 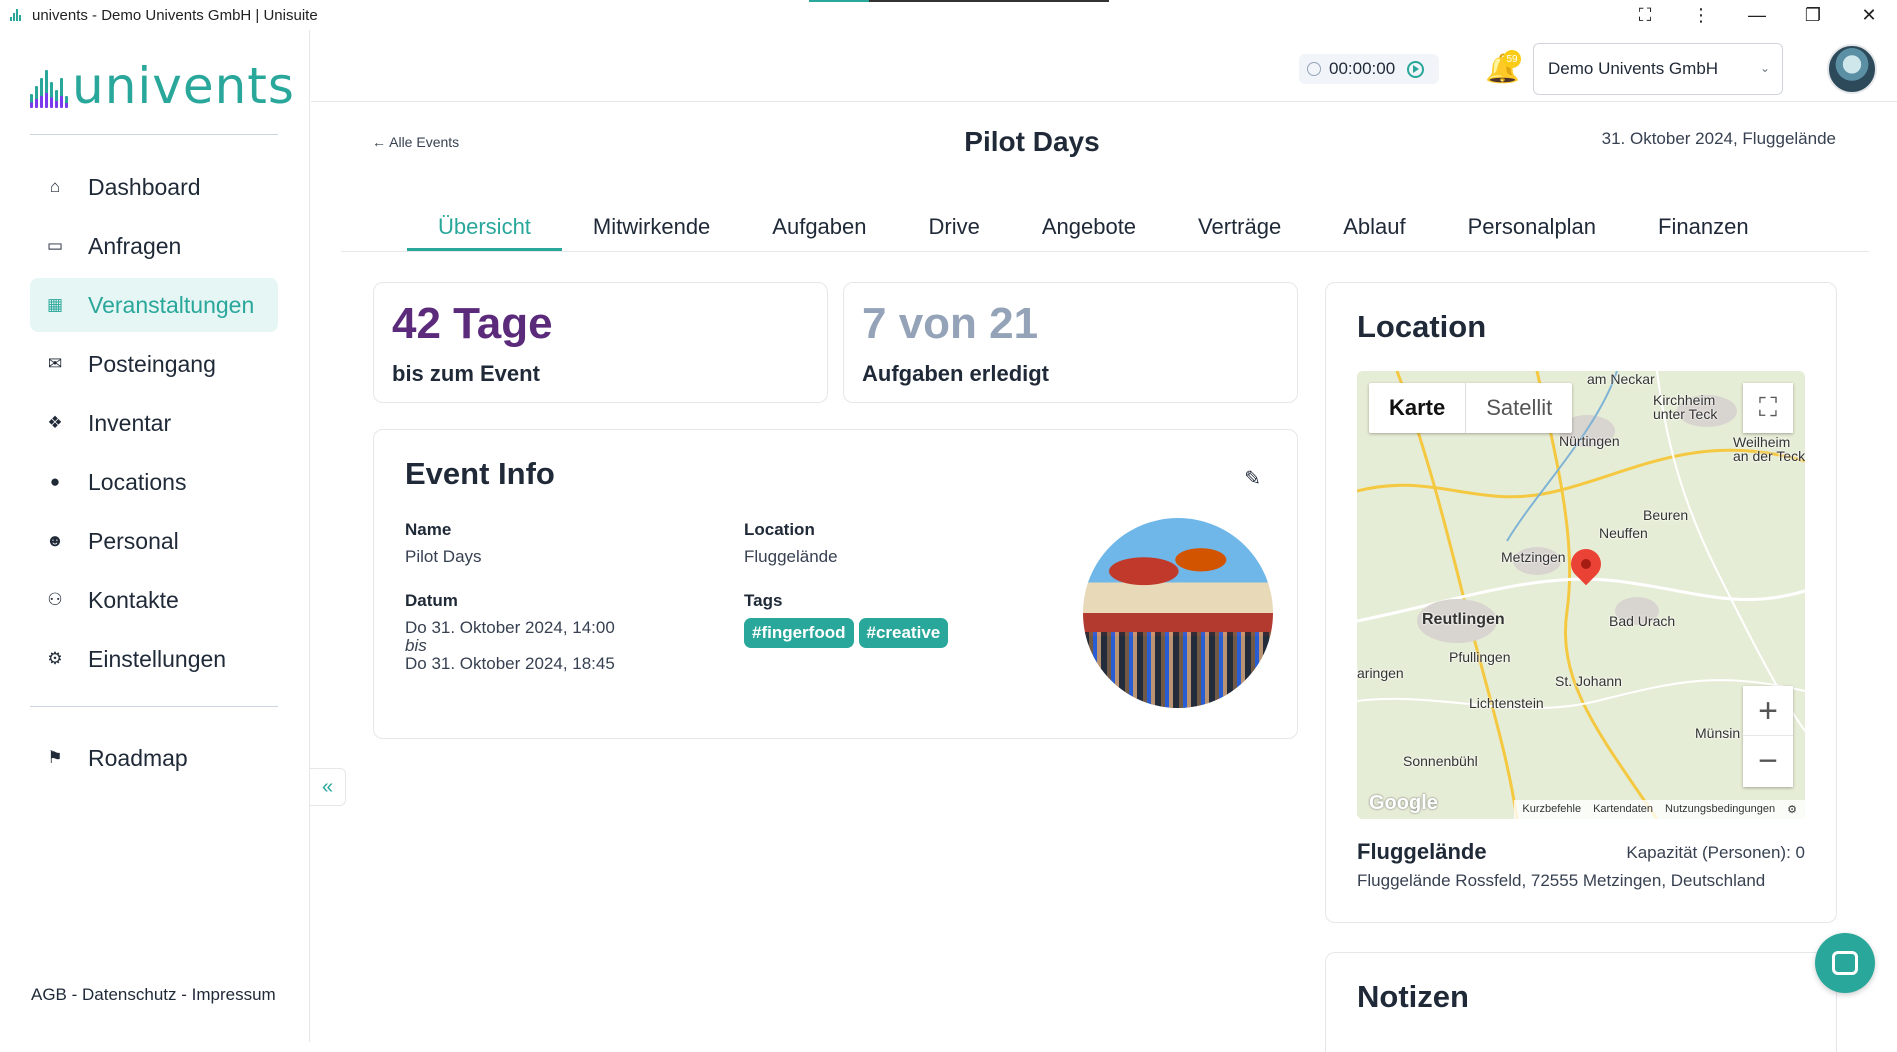 I want to click on pencil-icon: ✎, so click(x=1252, y=478).